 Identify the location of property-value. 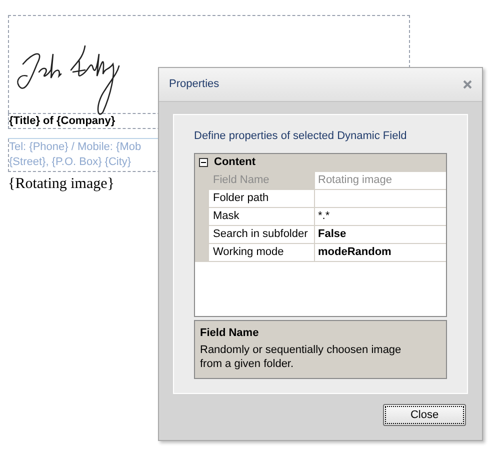
(380, 199).